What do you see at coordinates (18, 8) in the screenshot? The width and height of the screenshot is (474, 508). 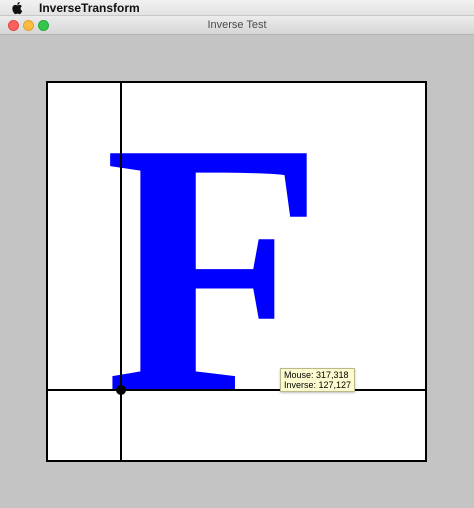 I see `apple-icon` at bounding box center [18, 8].